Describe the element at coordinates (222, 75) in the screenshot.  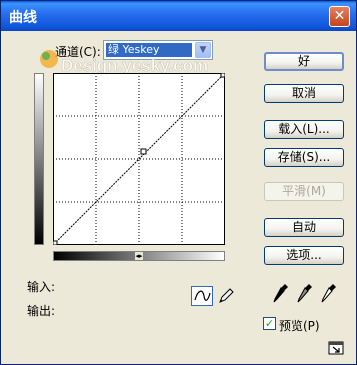
I see `curve-point-end` at that location.